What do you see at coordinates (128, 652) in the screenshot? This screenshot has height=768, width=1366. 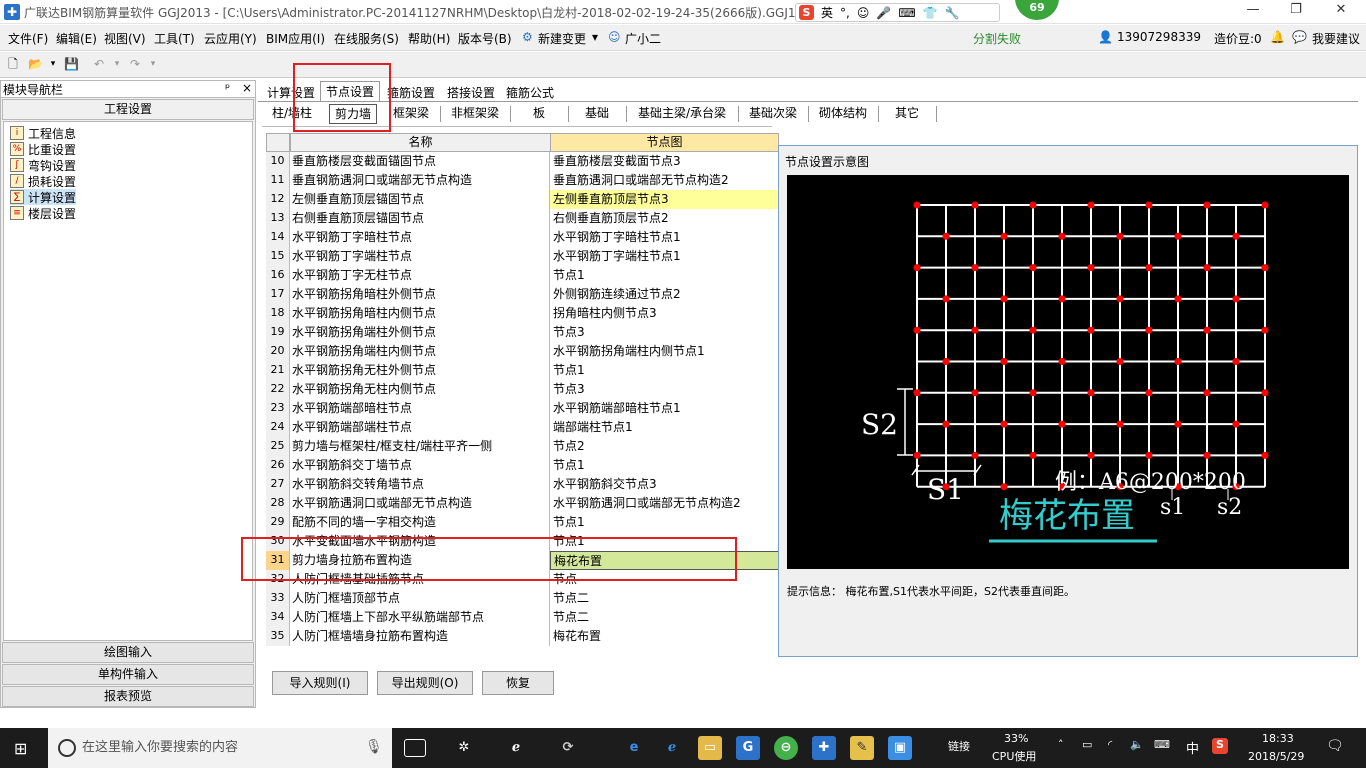 I see `nav-drawing-input: 绘图输入` at bounding box center [128, 652].